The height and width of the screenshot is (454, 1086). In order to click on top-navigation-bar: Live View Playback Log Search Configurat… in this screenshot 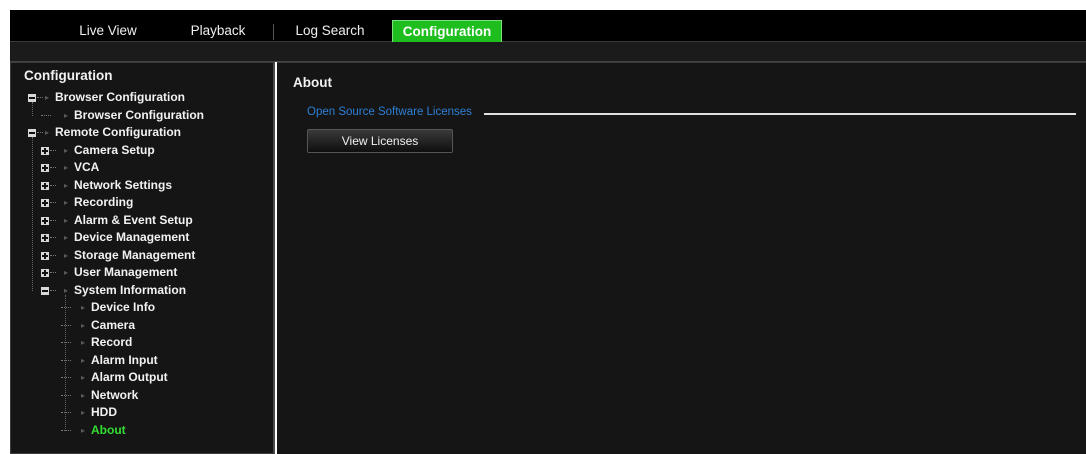, I will do `click(548, 27)`.